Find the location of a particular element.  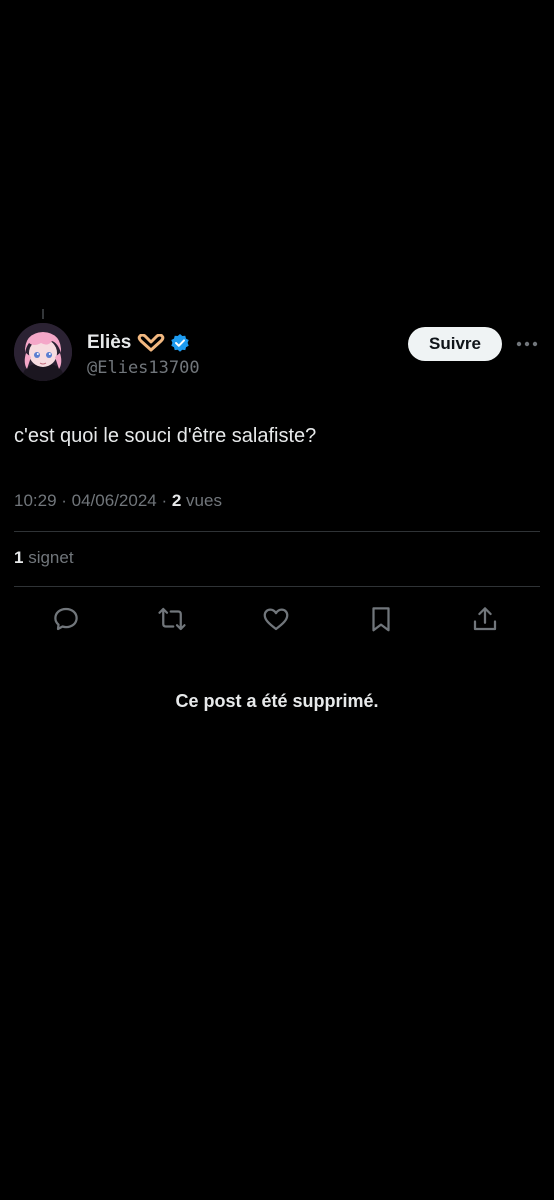

avatar-image is located at coordinates (43, 352).